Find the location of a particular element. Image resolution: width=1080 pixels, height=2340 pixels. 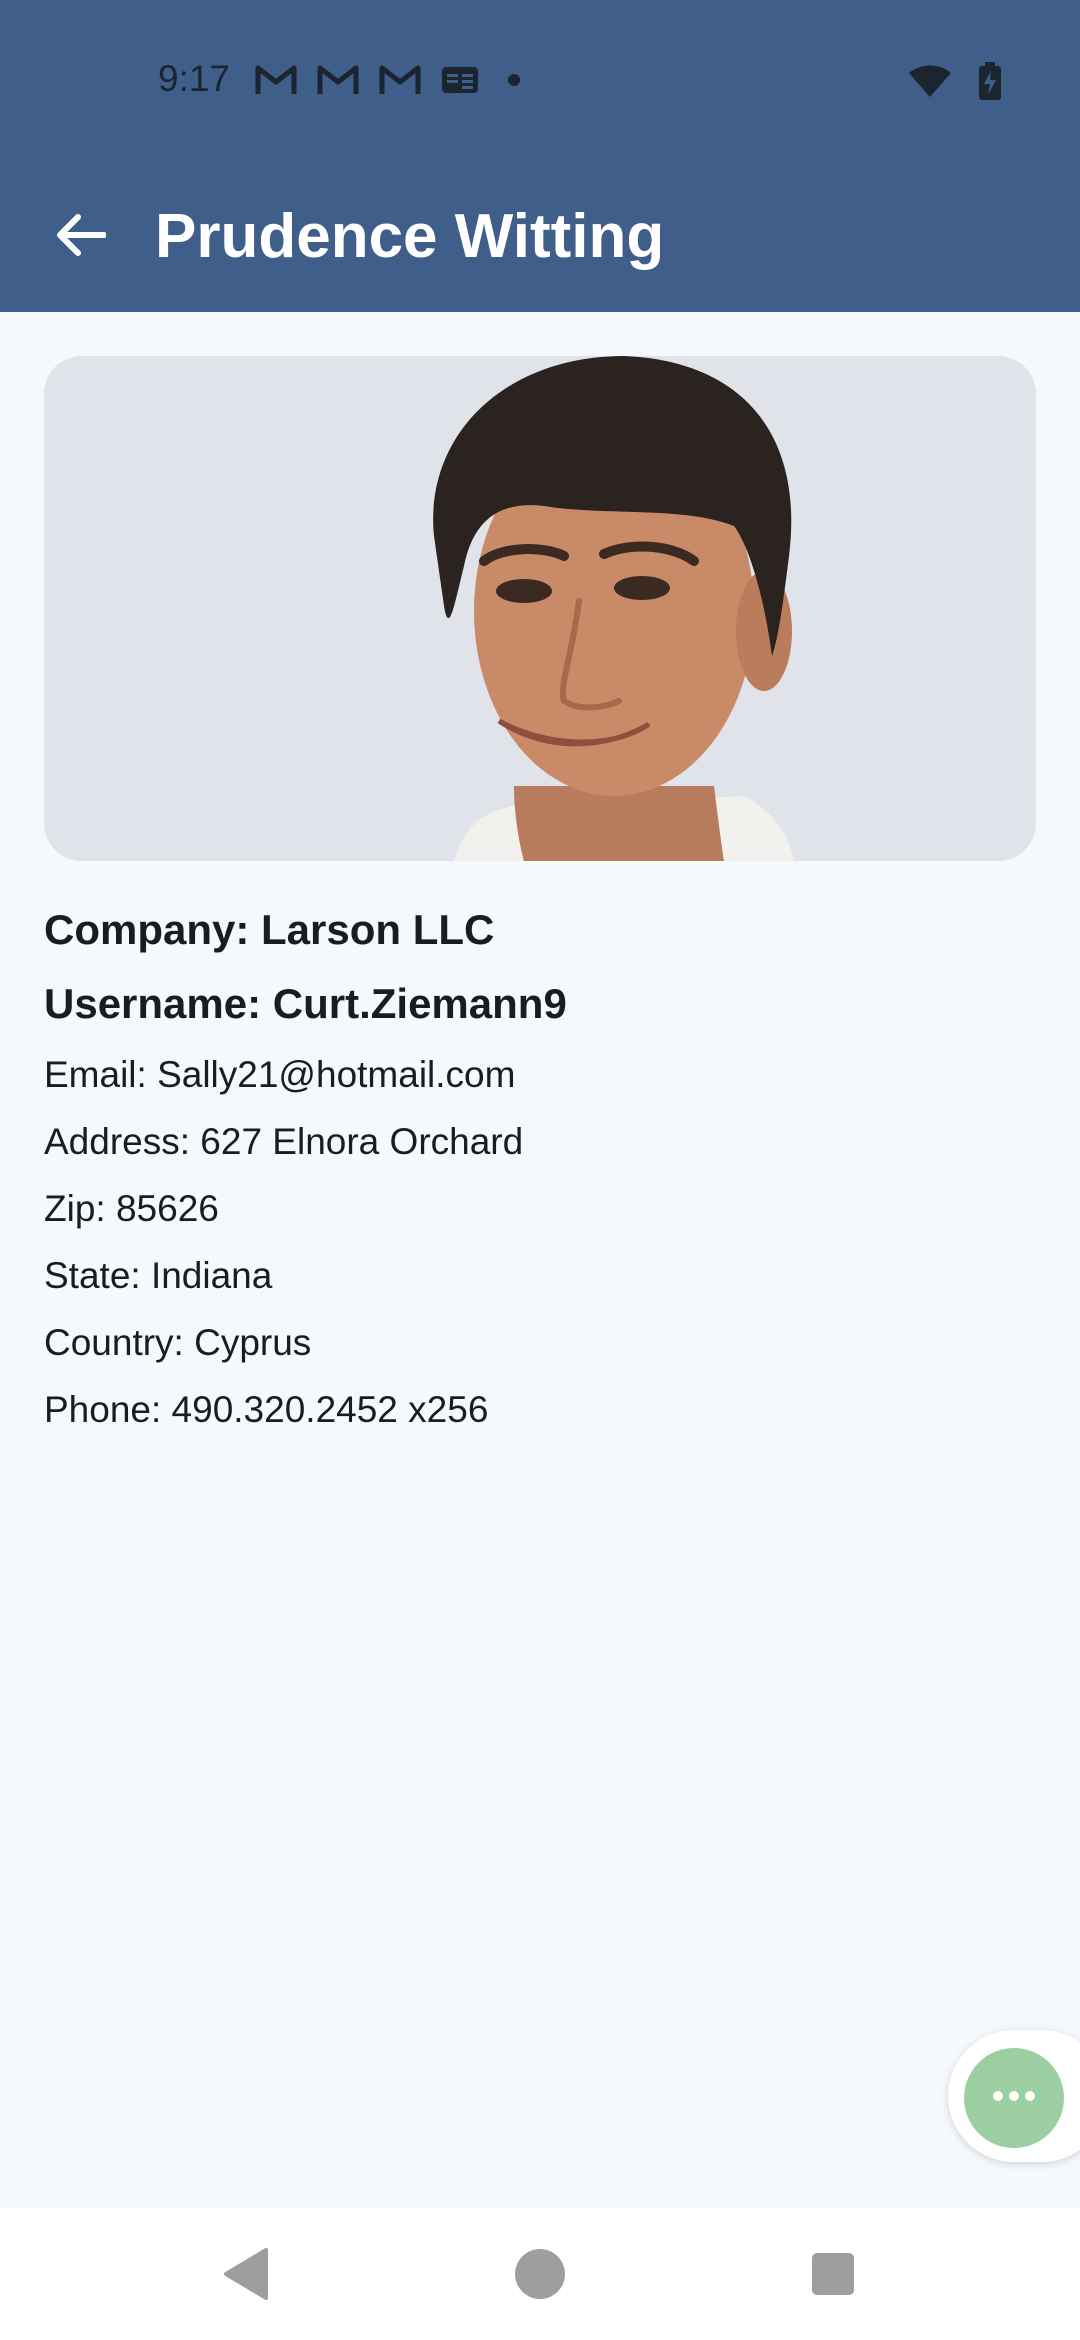

back-triangle-icon is located at coordinates (246, 2276).